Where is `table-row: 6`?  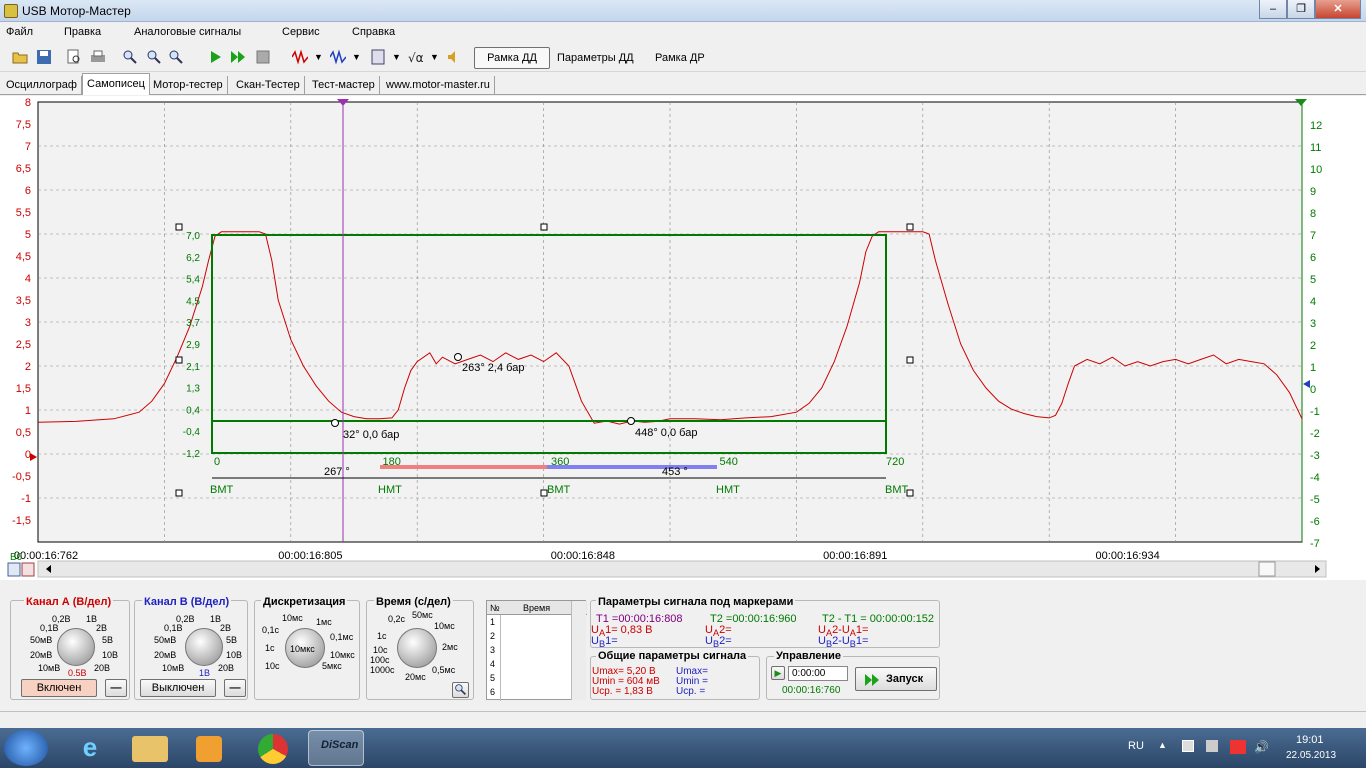 table-row: 6 is located at coordinates (492, 692).